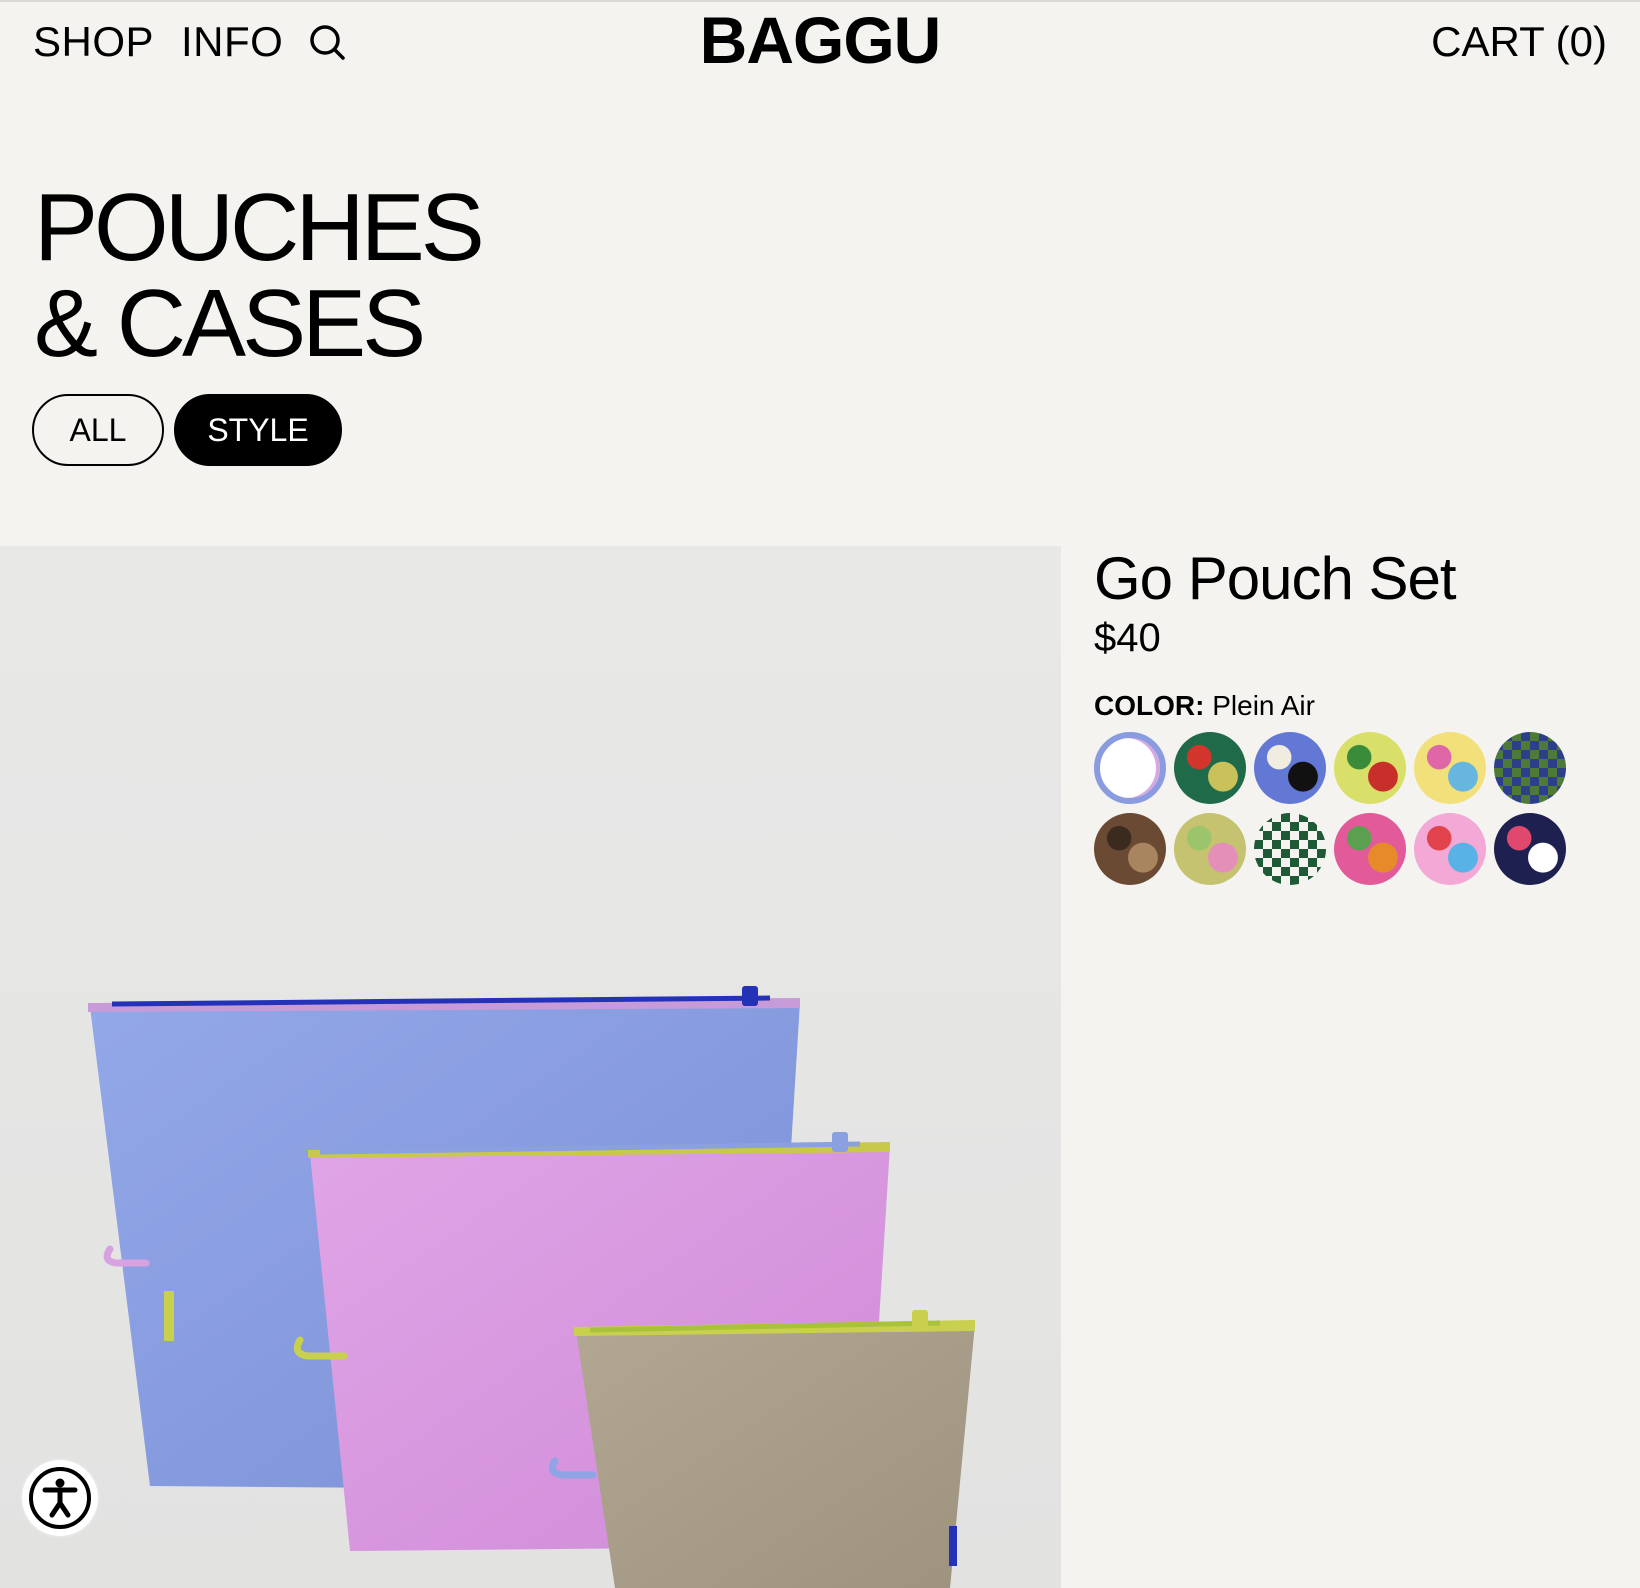  I want to click on brand-logo: BAGGU, so click(820, 40).